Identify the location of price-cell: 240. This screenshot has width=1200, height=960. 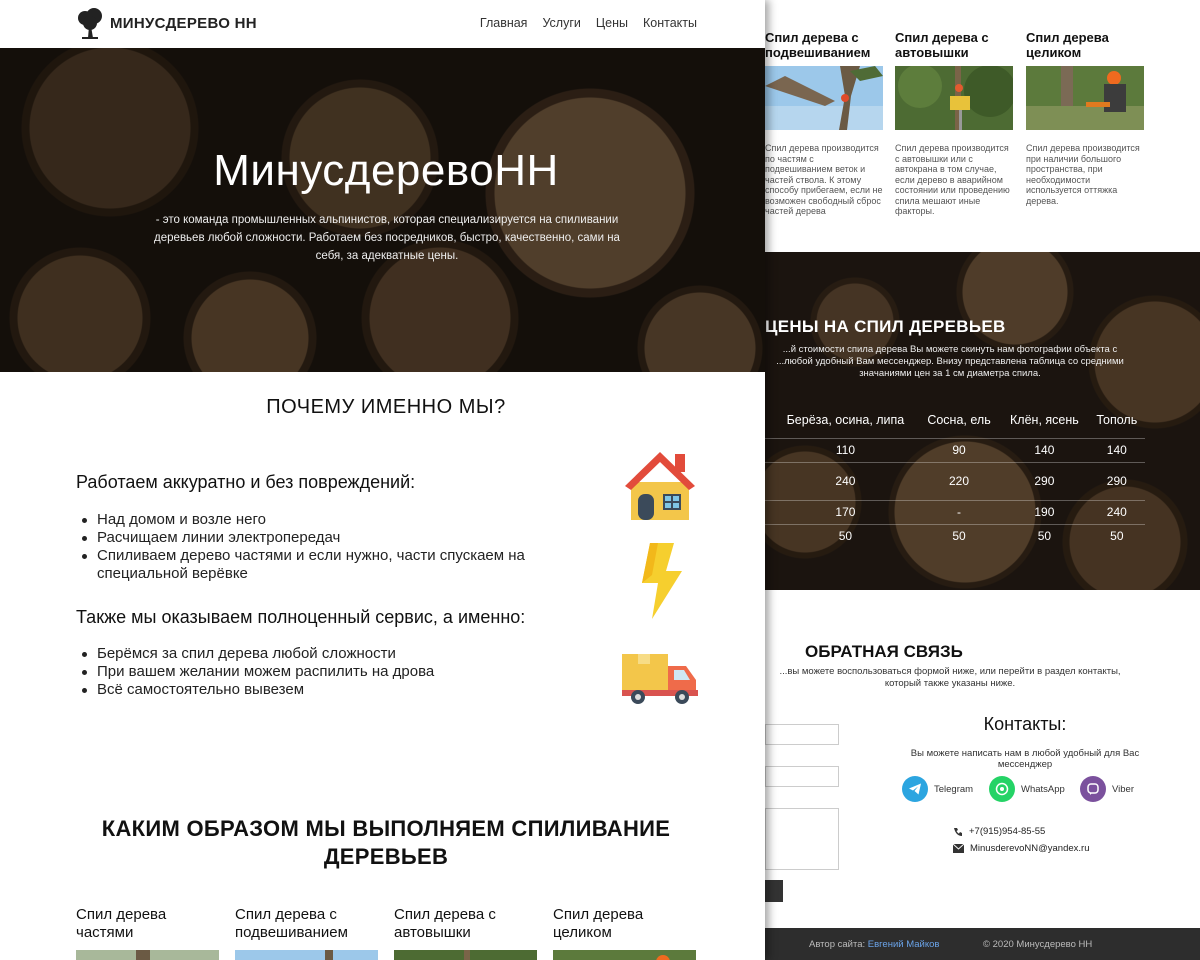
(1116, 511).